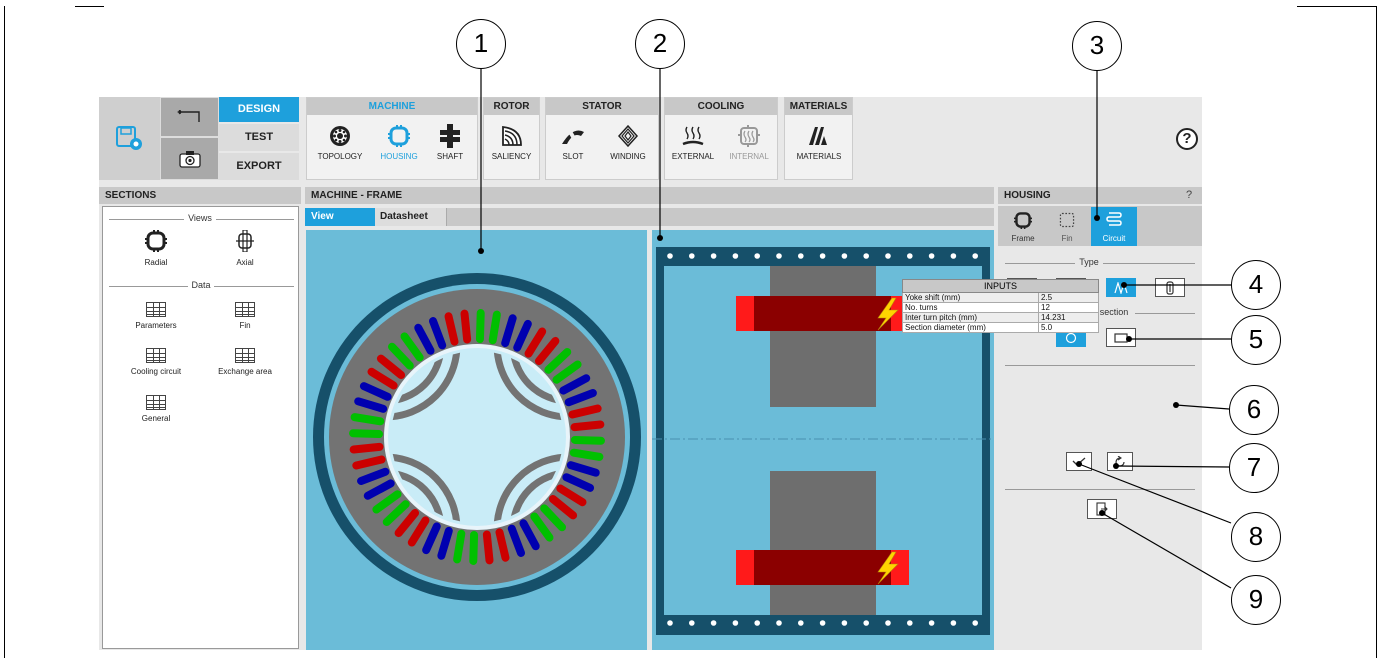 This screenshot has height=658, width=1381. What do you see at coordinates (1097, 46) in the screenshot?
I see `callout-3: 3` at bounding box center [1097, 46].